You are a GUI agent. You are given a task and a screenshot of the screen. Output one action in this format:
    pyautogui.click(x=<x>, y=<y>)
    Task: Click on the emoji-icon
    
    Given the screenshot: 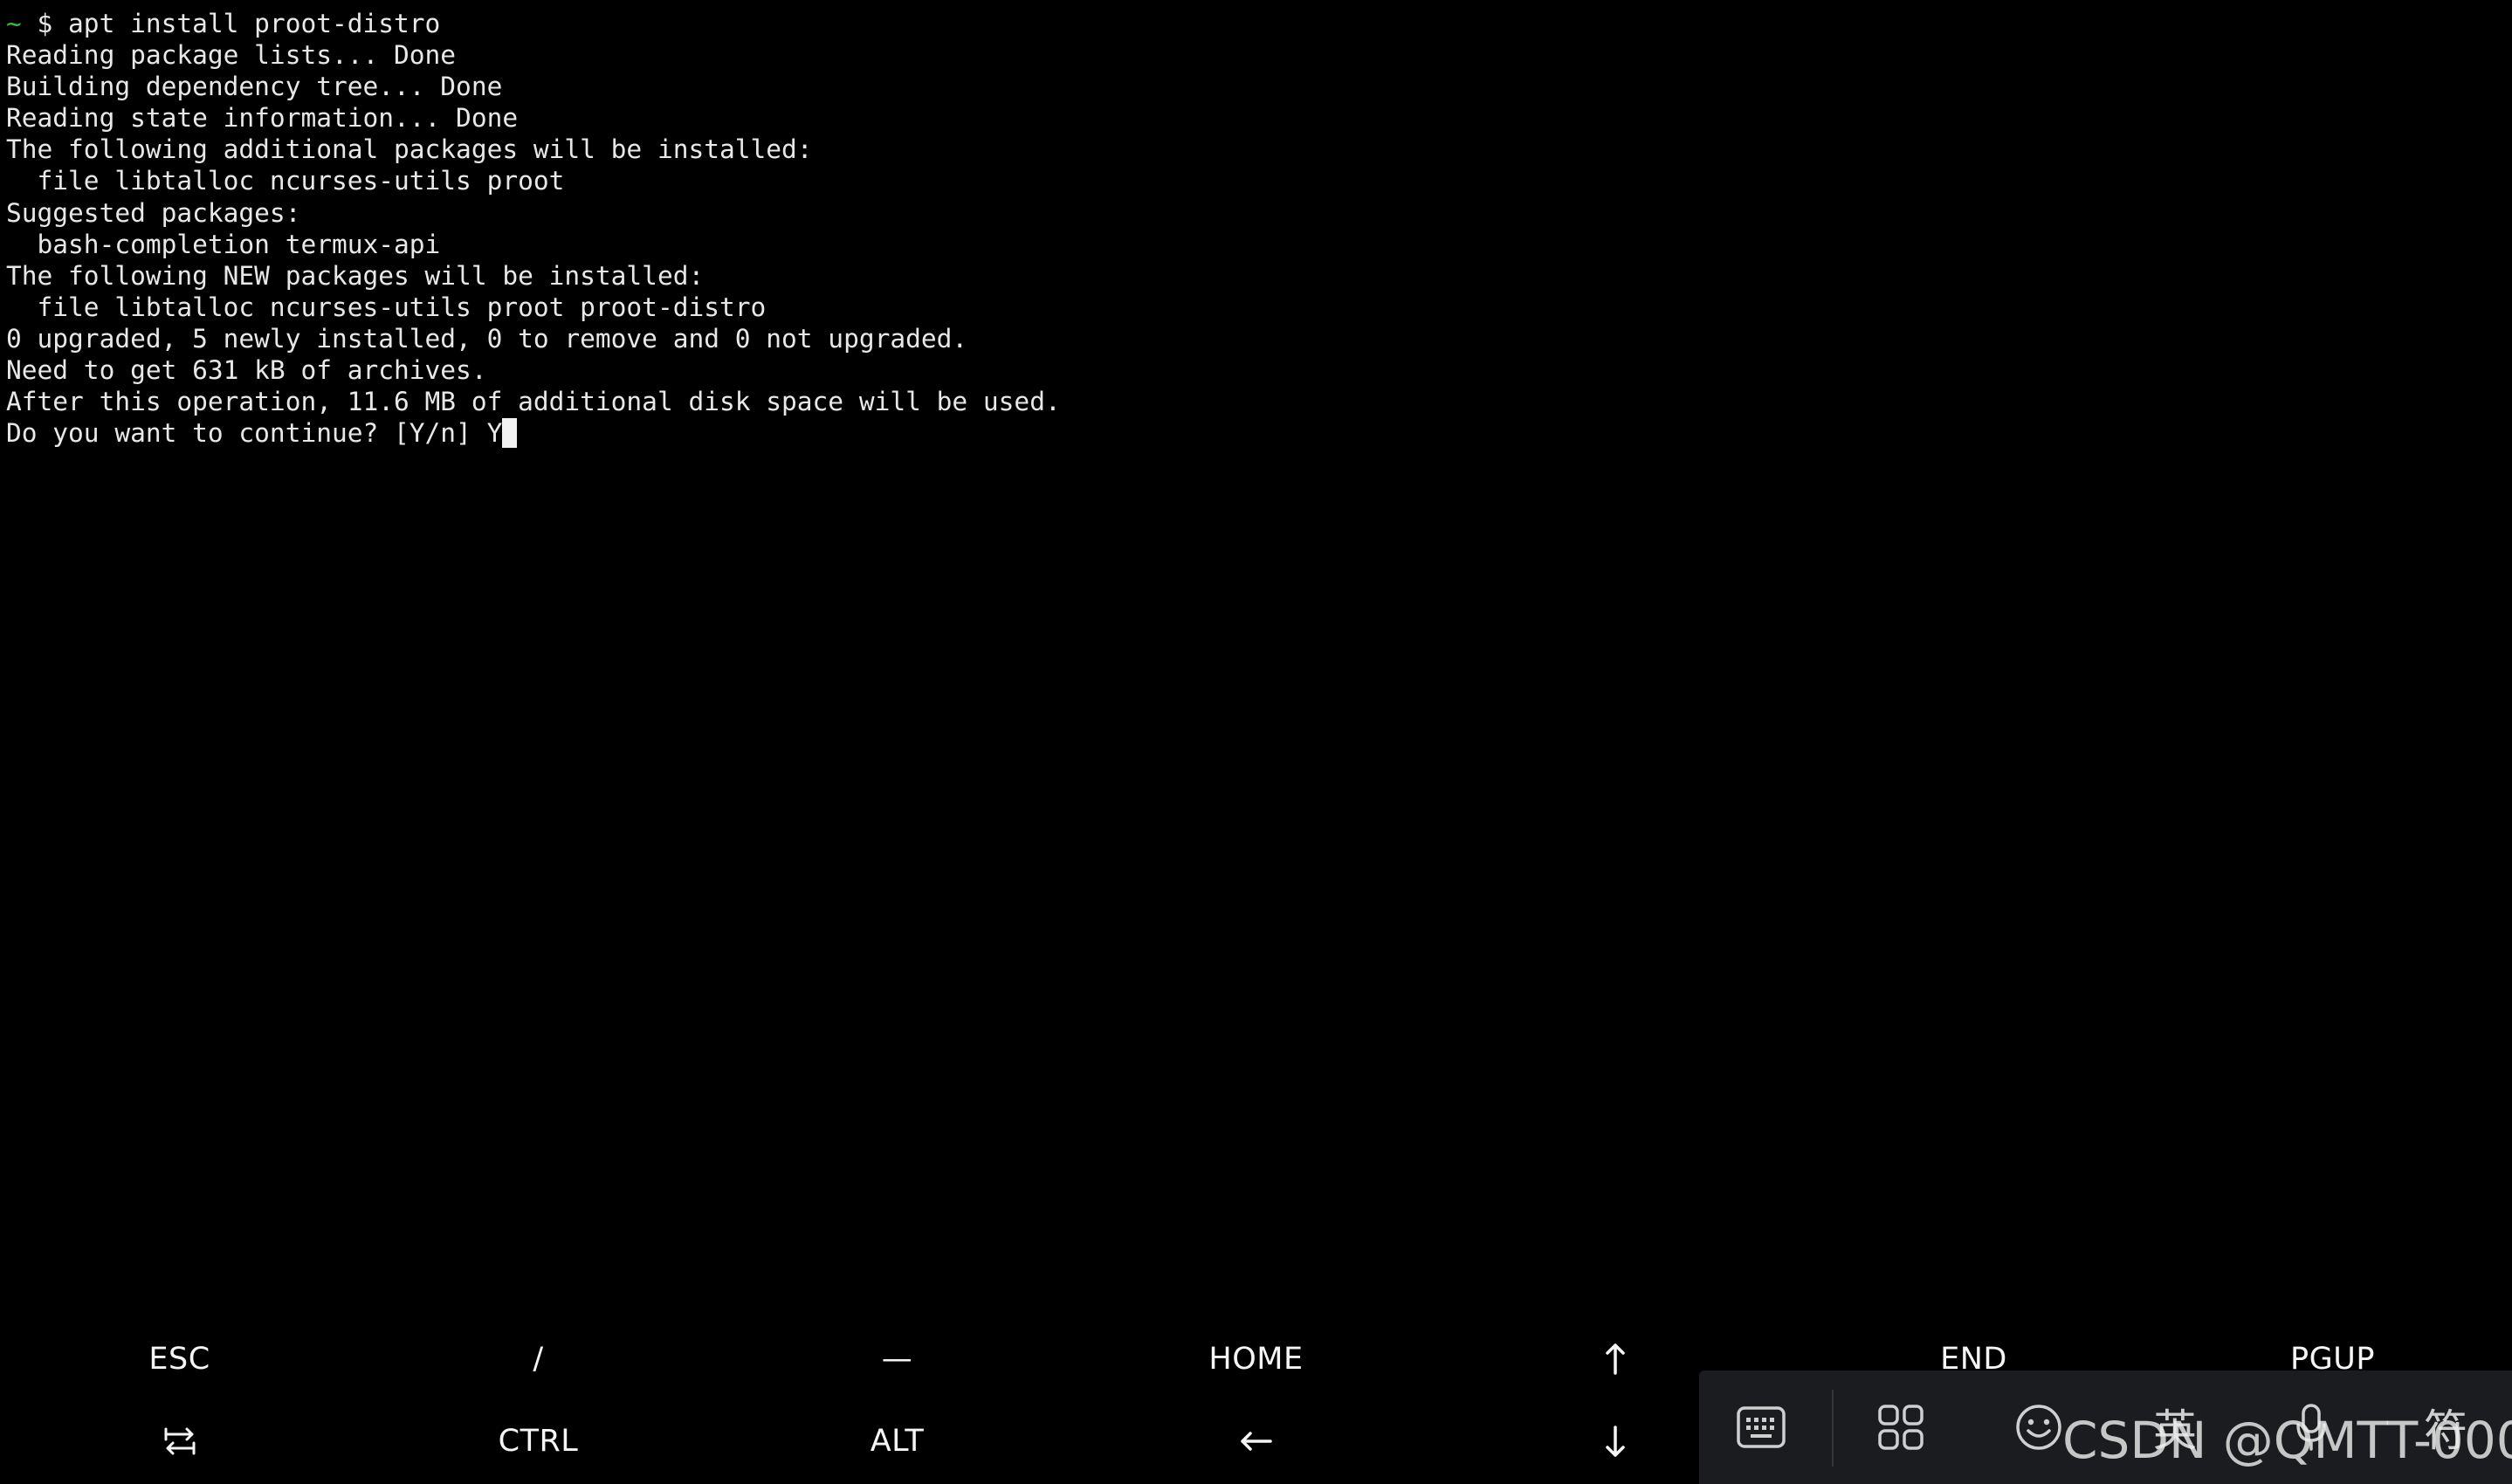 What is the action you would take?
    pyautogui.click(x=2038, y=1427)
    